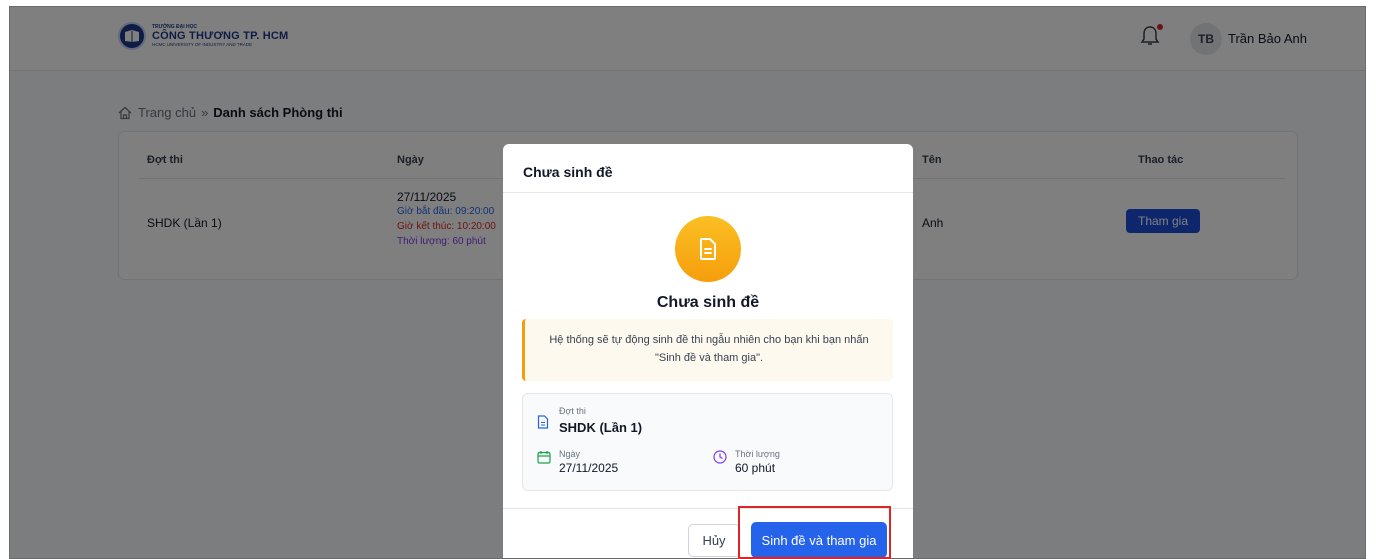  Describe the element at coordinates (570, 454) in the screenshot. I see `date-label: Ngày` at that location.